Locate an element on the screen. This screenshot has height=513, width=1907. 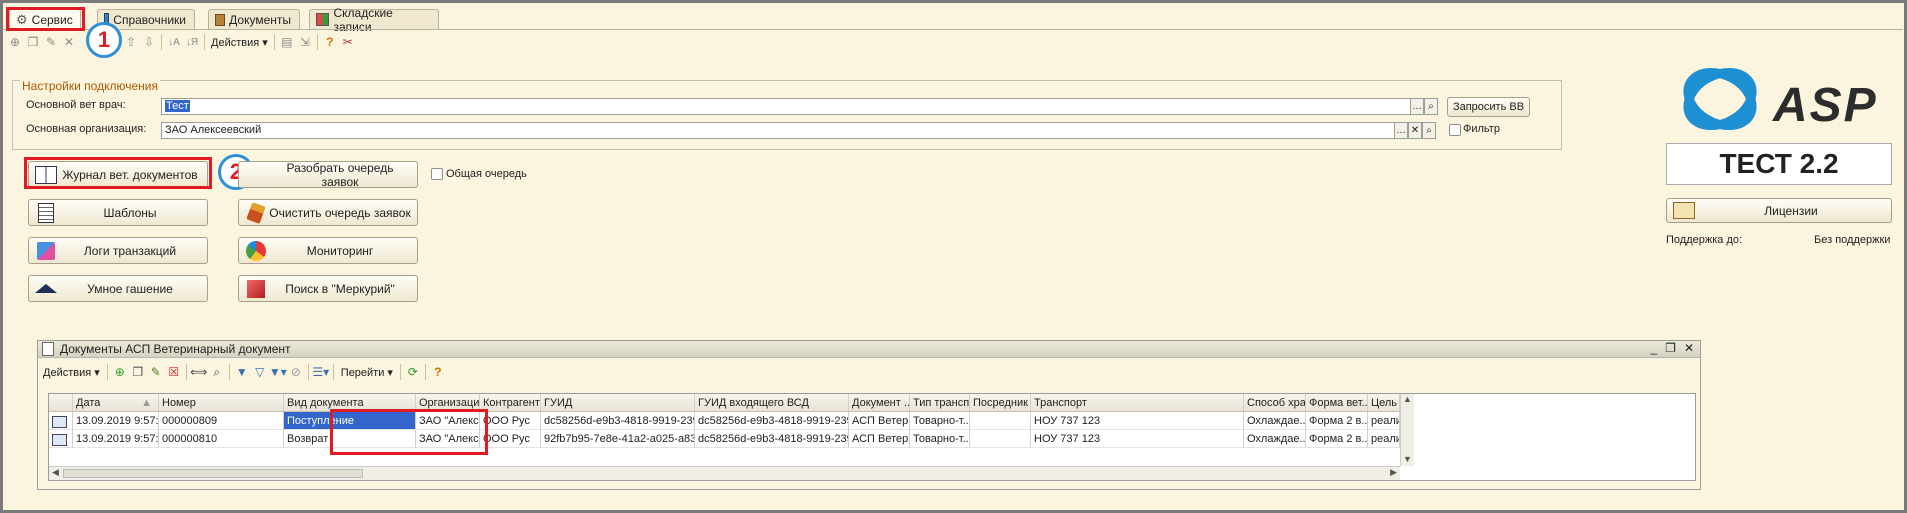
column-header-intermediary: Посредник is located at coordinates (1000, 403).